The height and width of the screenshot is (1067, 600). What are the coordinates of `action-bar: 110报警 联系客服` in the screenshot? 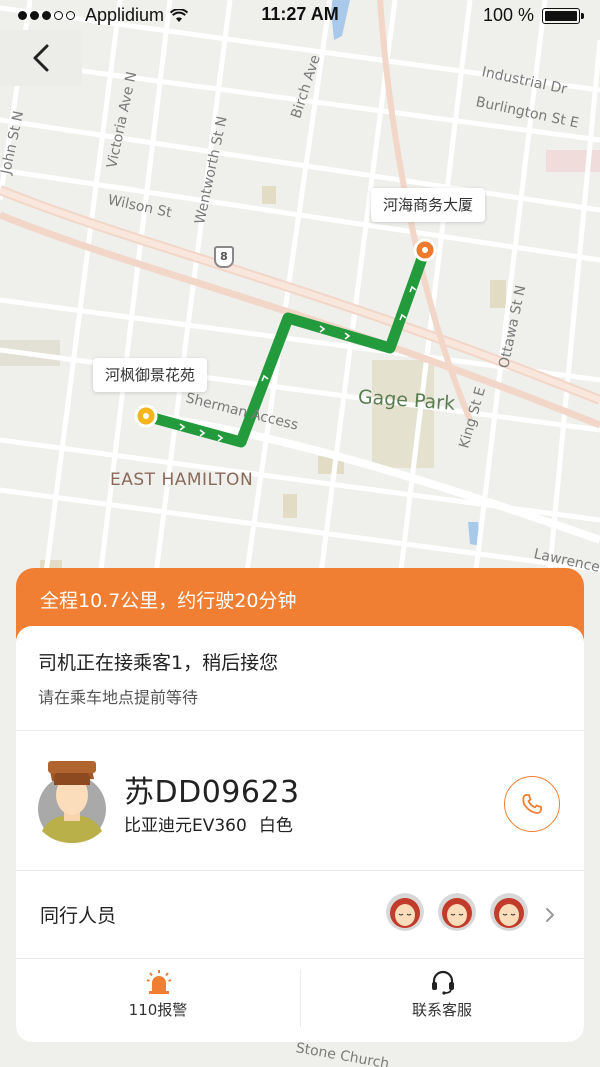 It's located at (300, 1000).